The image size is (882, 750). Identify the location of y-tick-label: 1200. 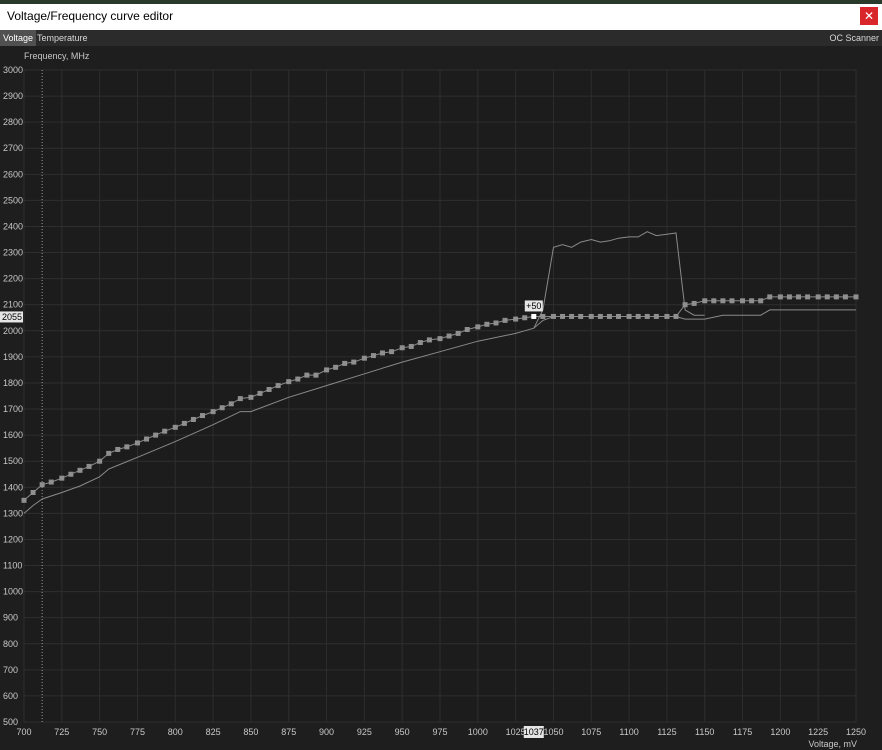
(13, 539).